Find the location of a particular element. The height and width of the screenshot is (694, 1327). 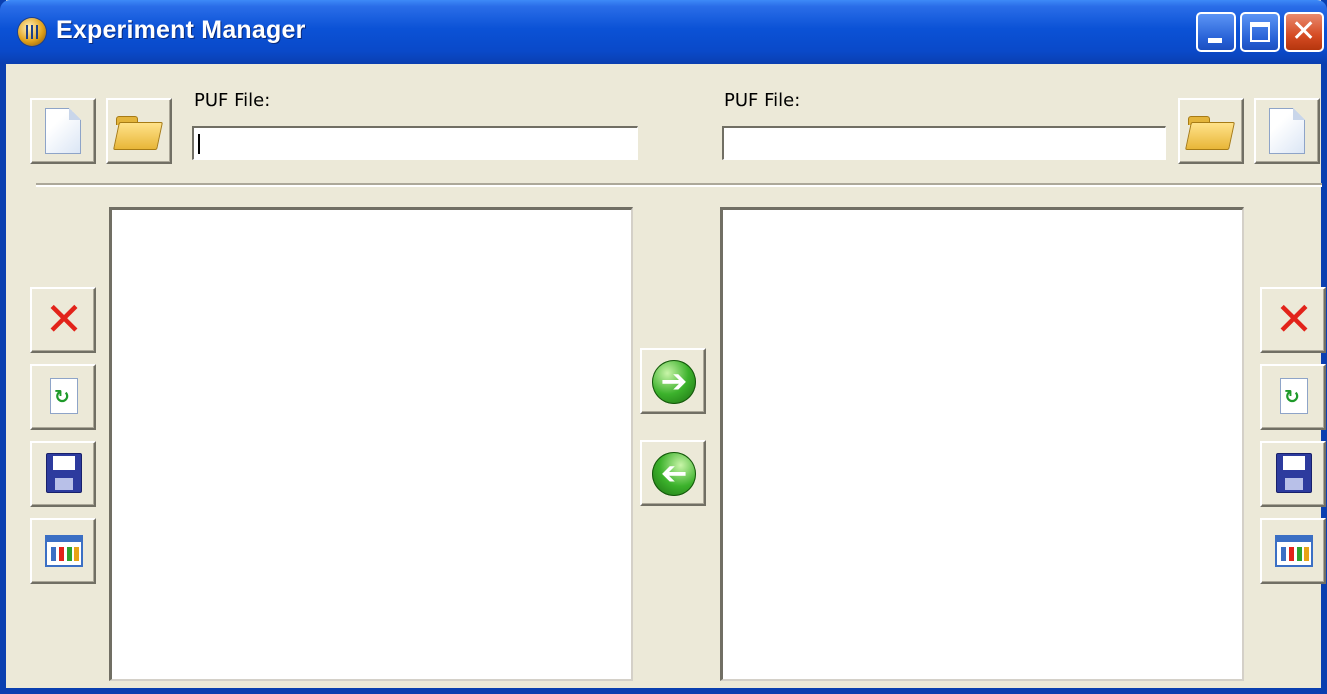

close-button: ✕ is located at coordinates (1304, 32).